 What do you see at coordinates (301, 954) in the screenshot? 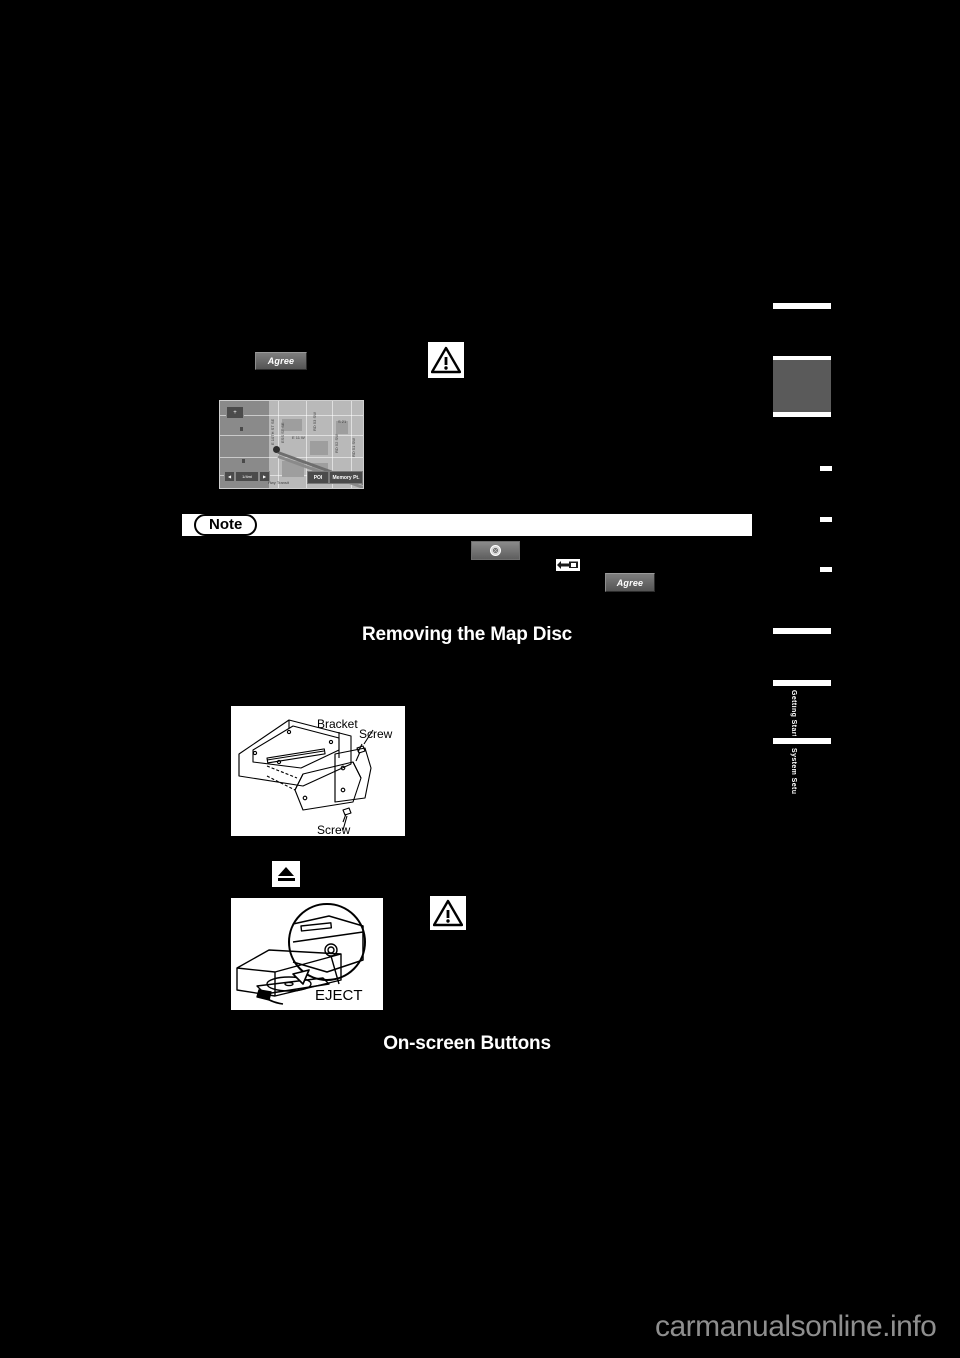
I see `eject-button-diagram: EJECT` at bounding box center [301, 954].